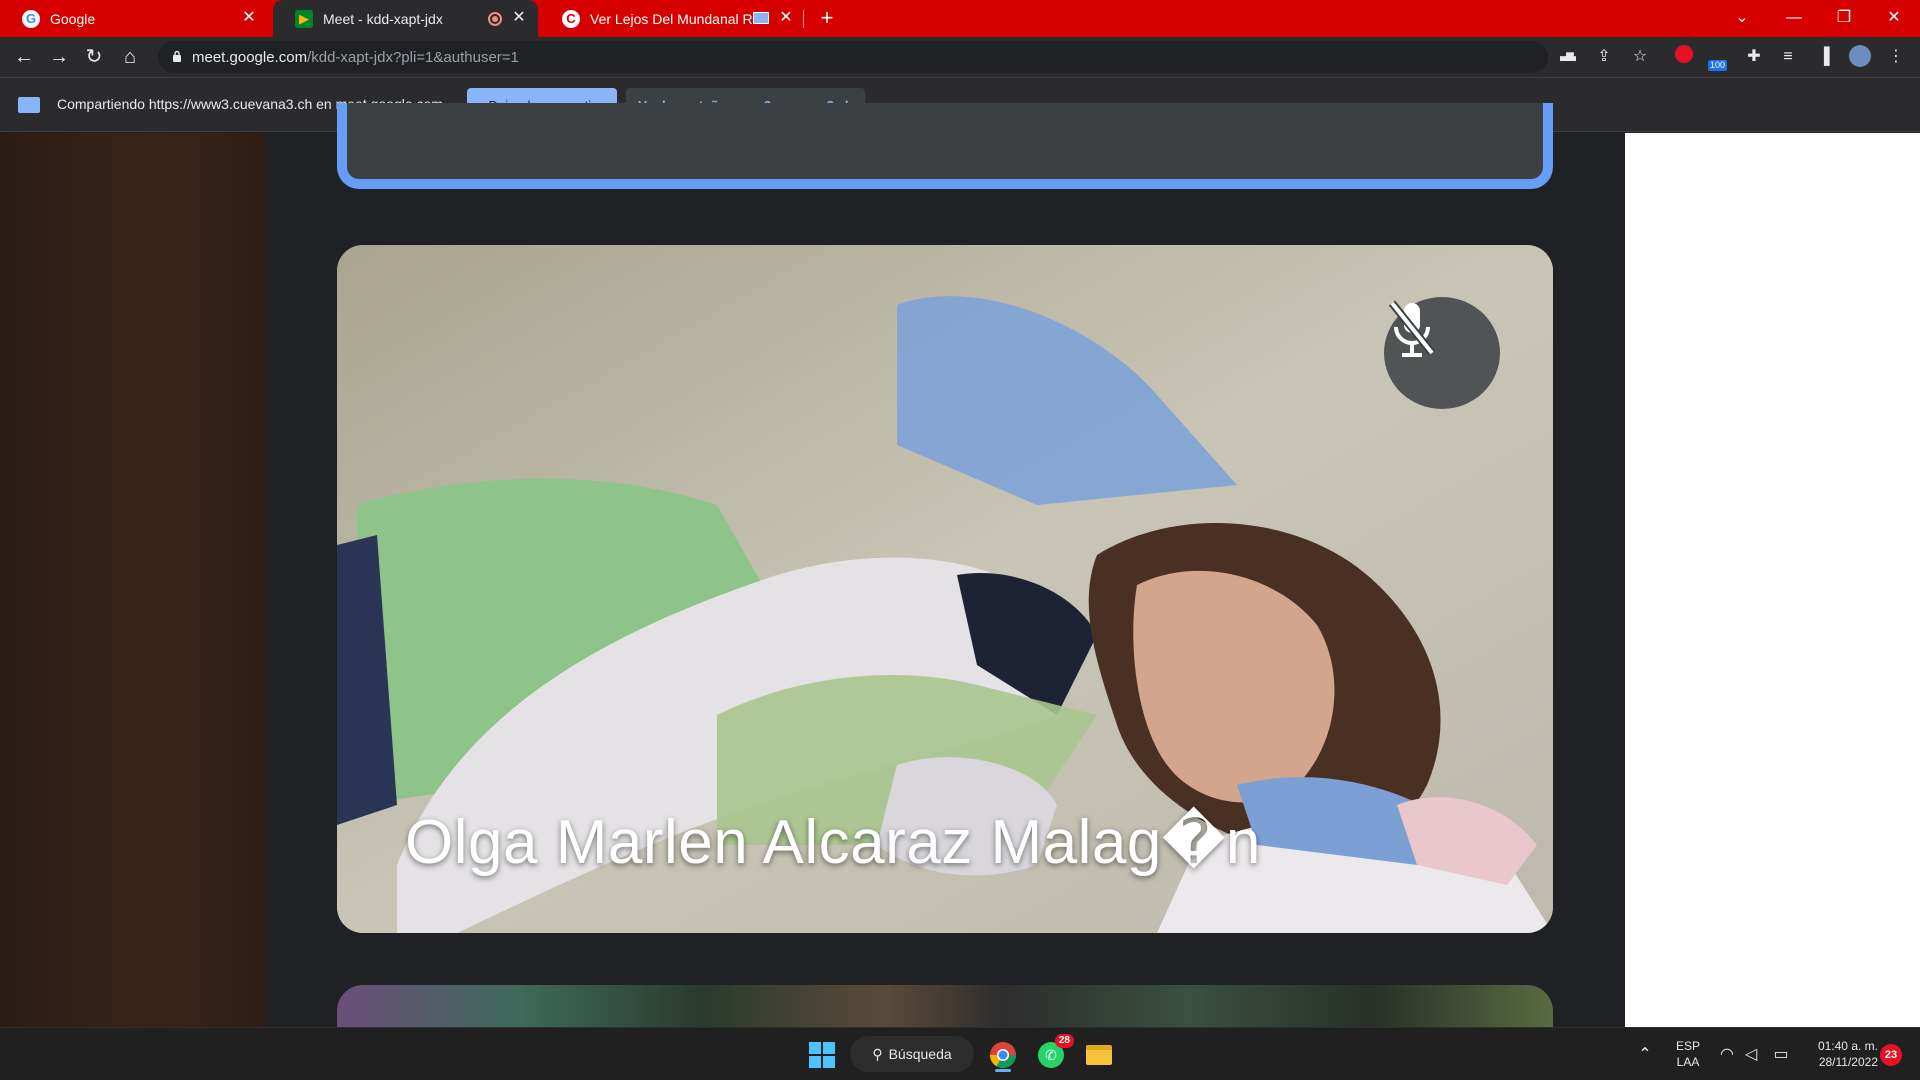 Image resolution: width=1920 pixels, height=1080 pixels. I want to click on clock: 01:40 a. m. 28/11/2022, so click(1839, 1054).